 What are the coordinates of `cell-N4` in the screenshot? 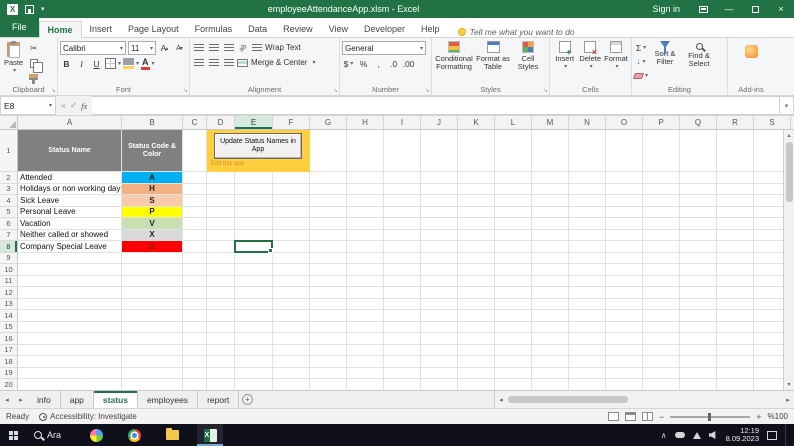 It's located at (587, 201).